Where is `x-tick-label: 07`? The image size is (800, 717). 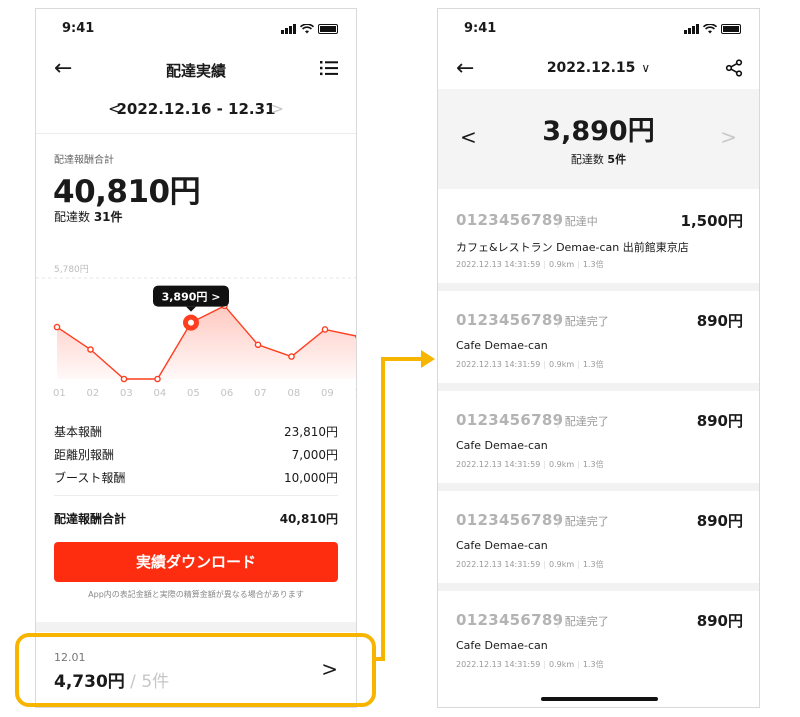 x-tick-label: 07 is located at coordinates (260, 393).